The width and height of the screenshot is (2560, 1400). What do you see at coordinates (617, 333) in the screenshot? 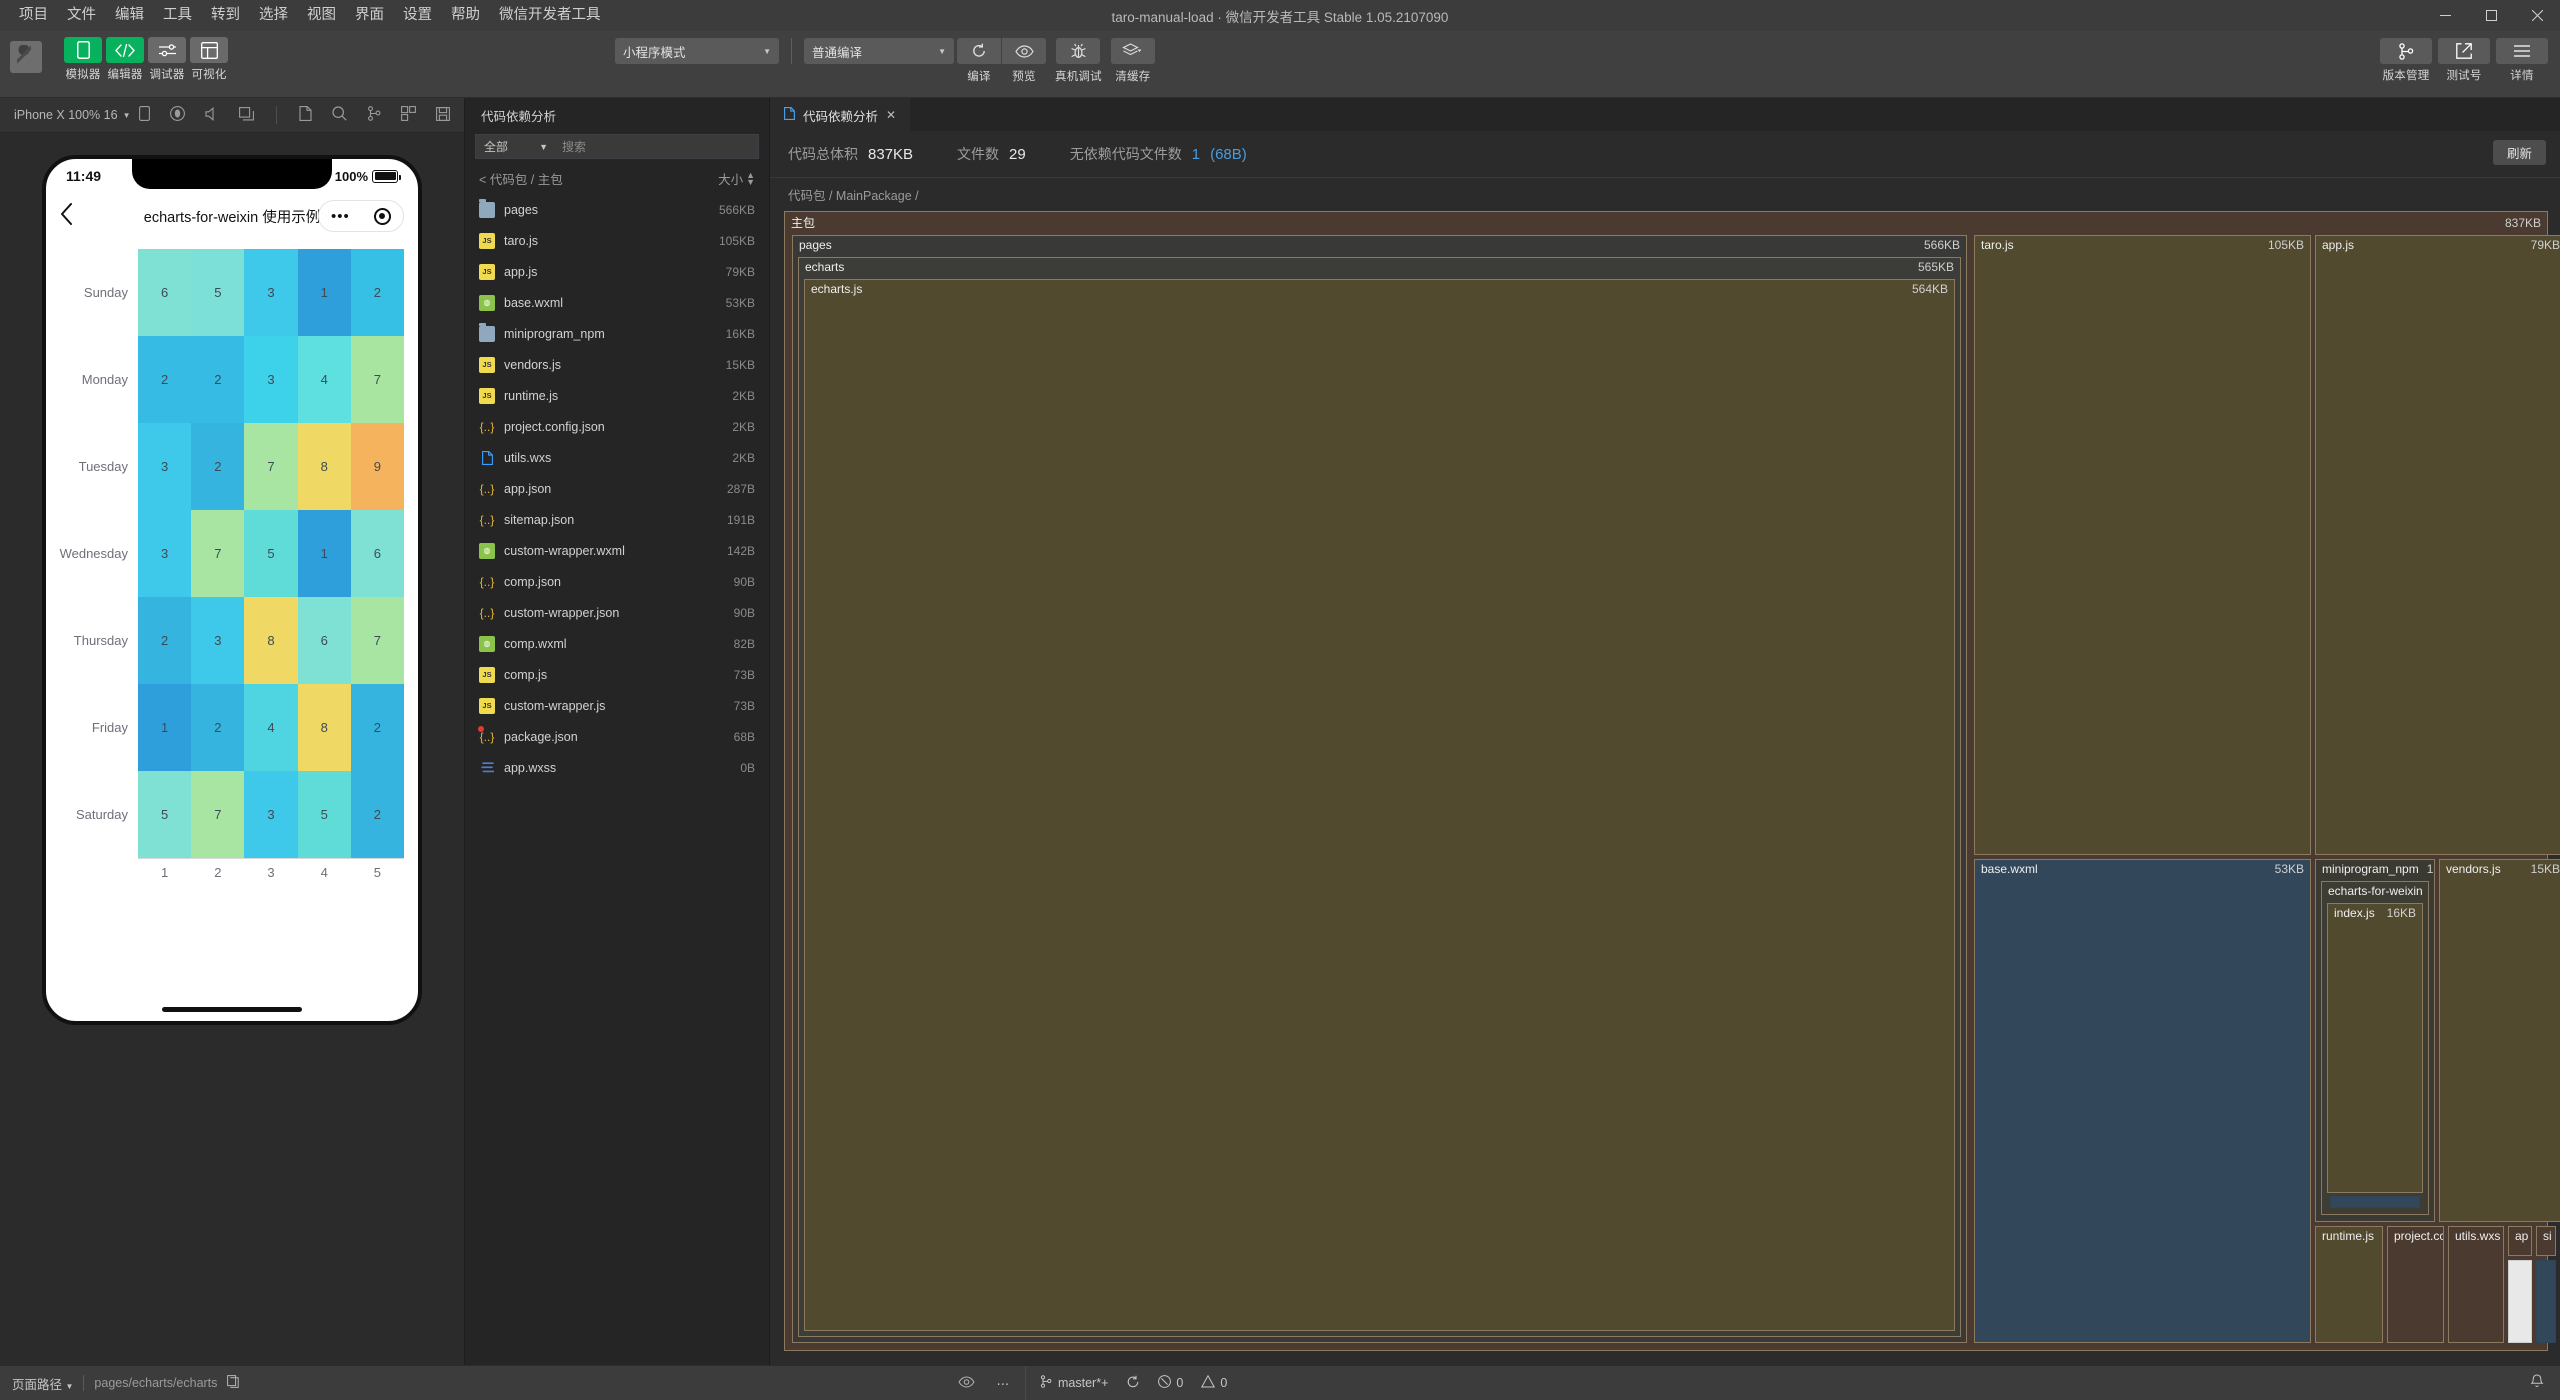
I see `file-row: miniprogram_npm 16KB` at bounding box center [617, 333].